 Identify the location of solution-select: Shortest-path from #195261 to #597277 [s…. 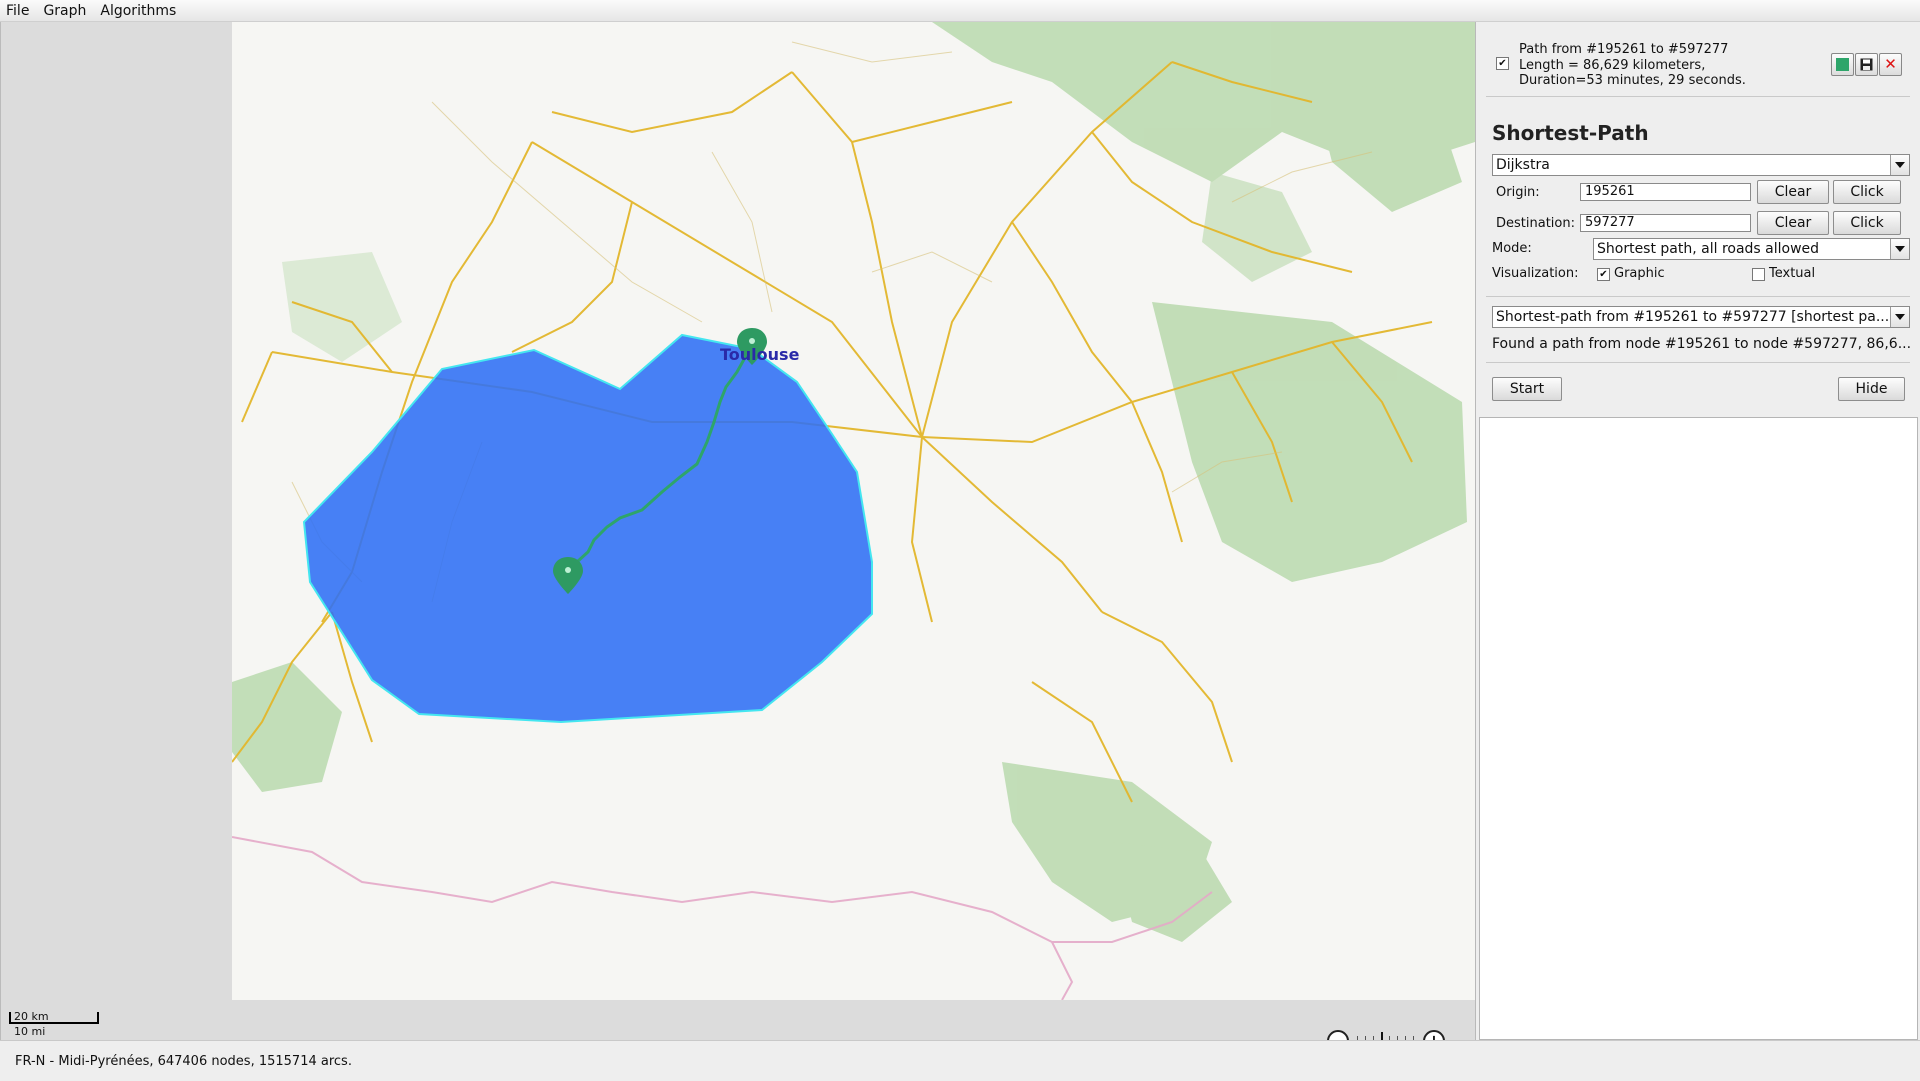
(1701, 317).